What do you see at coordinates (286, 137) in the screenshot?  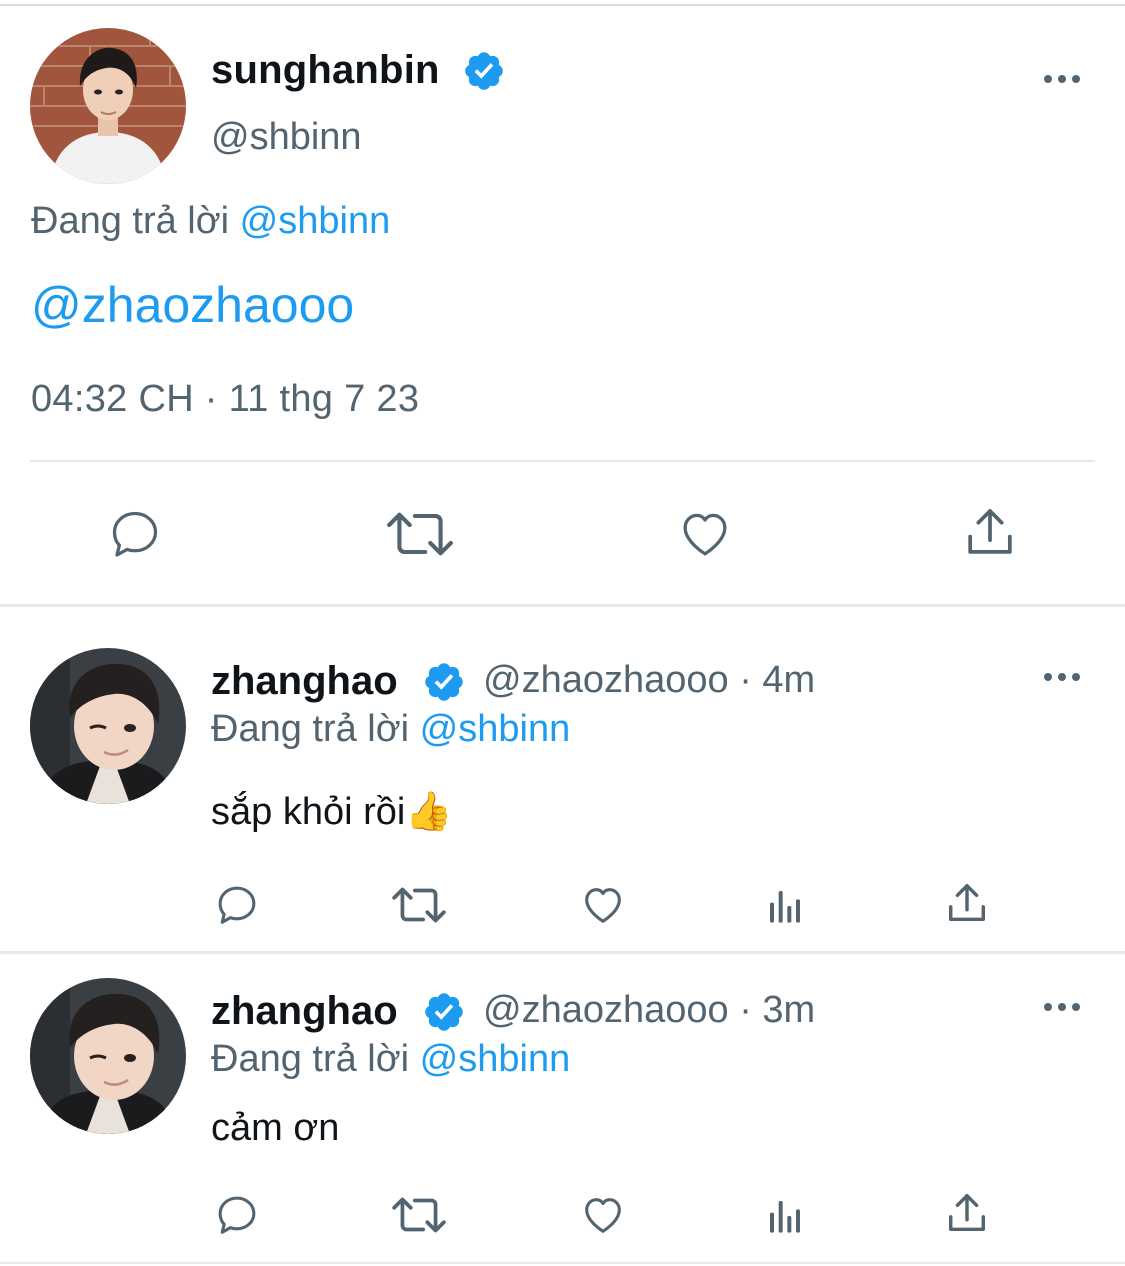 I see `handle: @shbinn` at bounding box center [286, 137].